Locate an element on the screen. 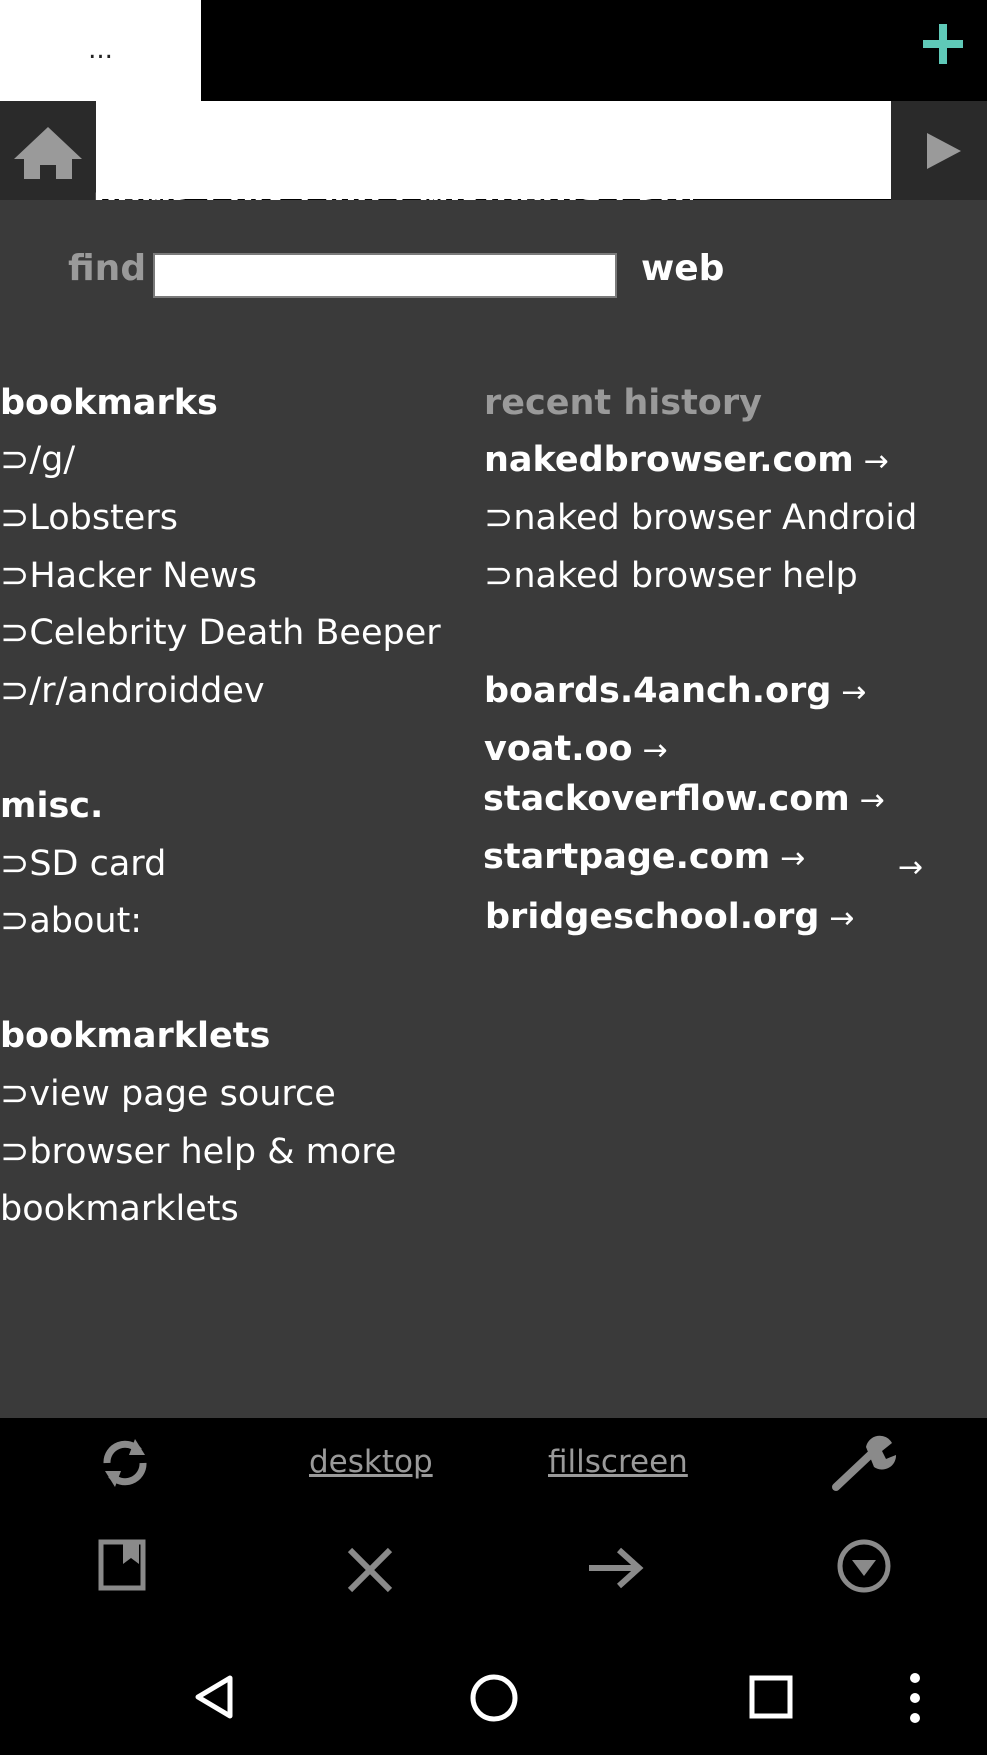  history-site-label: stackoverflow.com is located at coordinates (666, 799).